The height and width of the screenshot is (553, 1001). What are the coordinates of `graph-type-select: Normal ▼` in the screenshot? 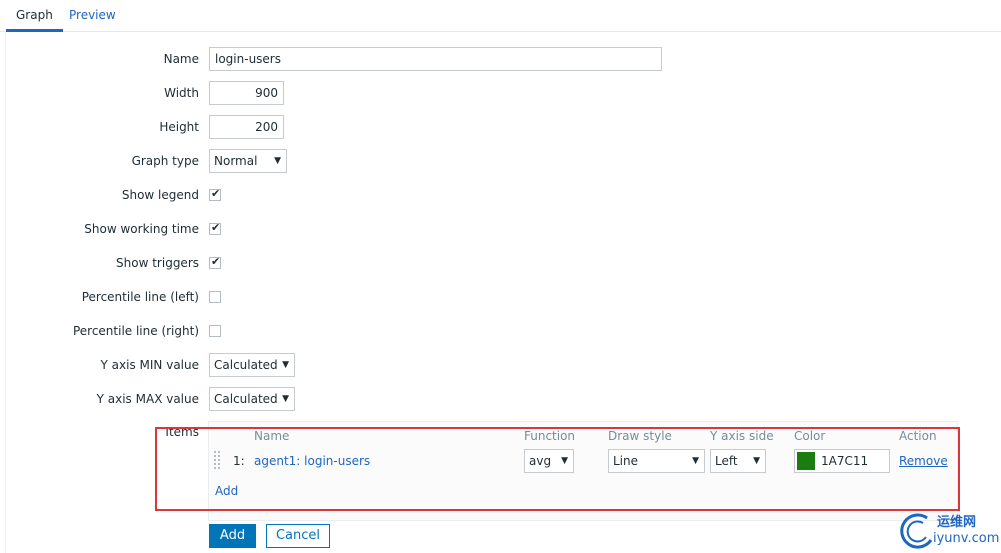 It's located at (248, 161).